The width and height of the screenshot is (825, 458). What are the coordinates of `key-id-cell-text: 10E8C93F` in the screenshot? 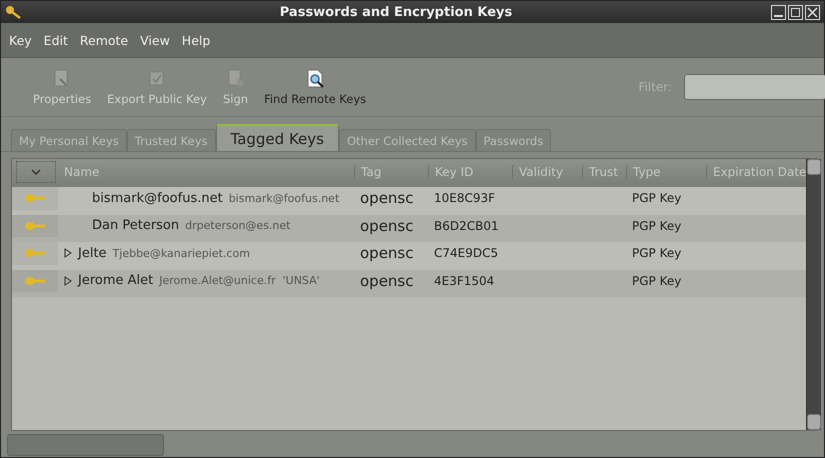 It's located at (464, 198).